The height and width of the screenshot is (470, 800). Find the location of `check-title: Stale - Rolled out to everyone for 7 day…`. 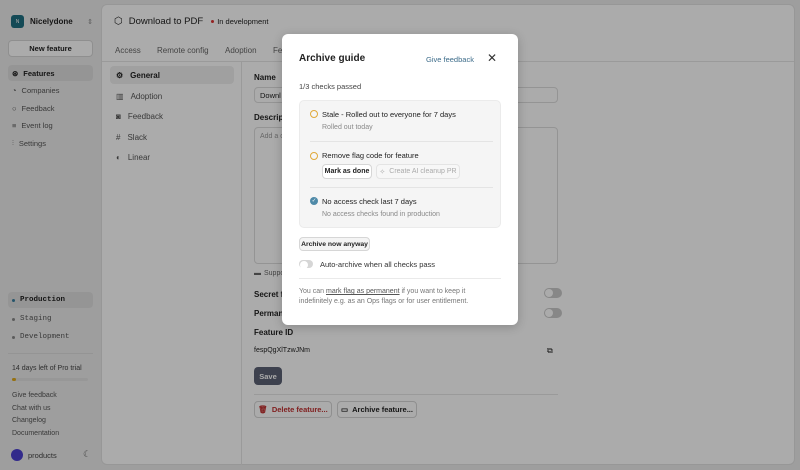

check-title: Stale - Rolled out to everyone for 7 day… is located at coordinates (389, 114).